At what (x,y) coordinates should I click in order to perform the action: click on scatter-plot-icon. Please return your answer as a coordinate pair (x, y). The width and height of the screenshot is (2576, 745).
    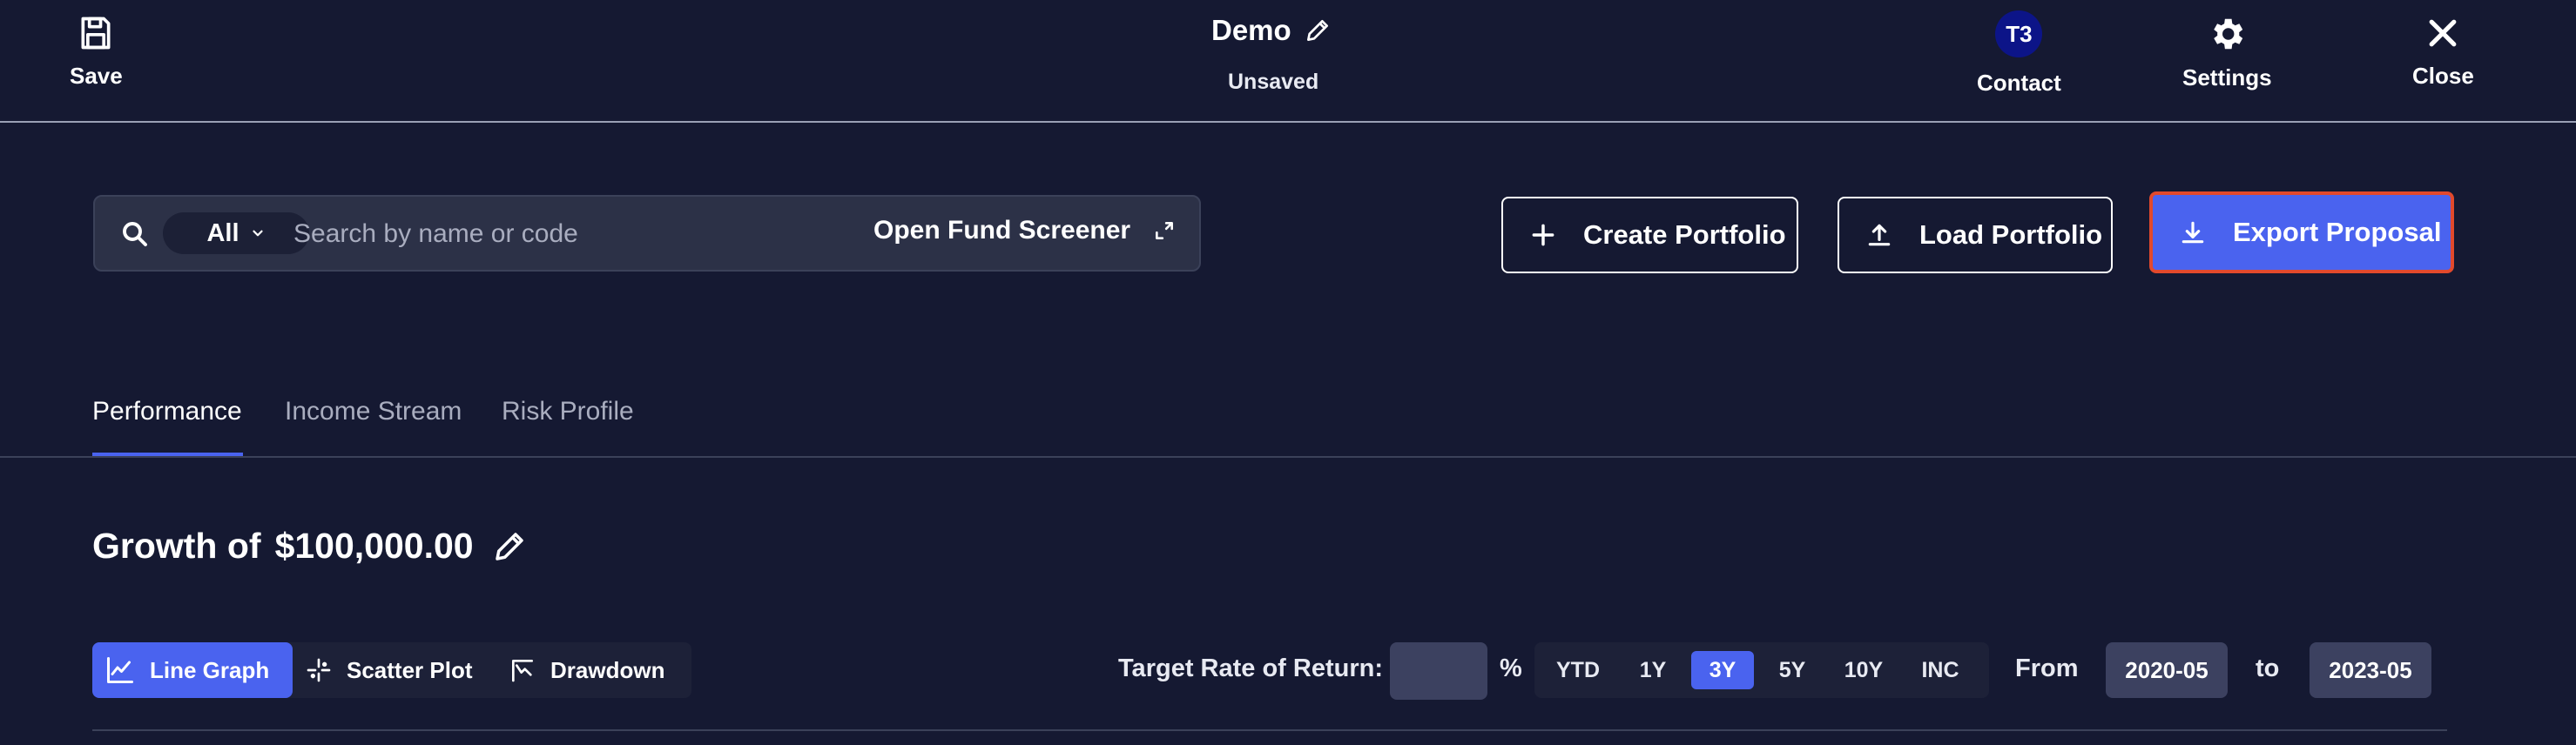
    Looking at the image, I should click on (319, 670).